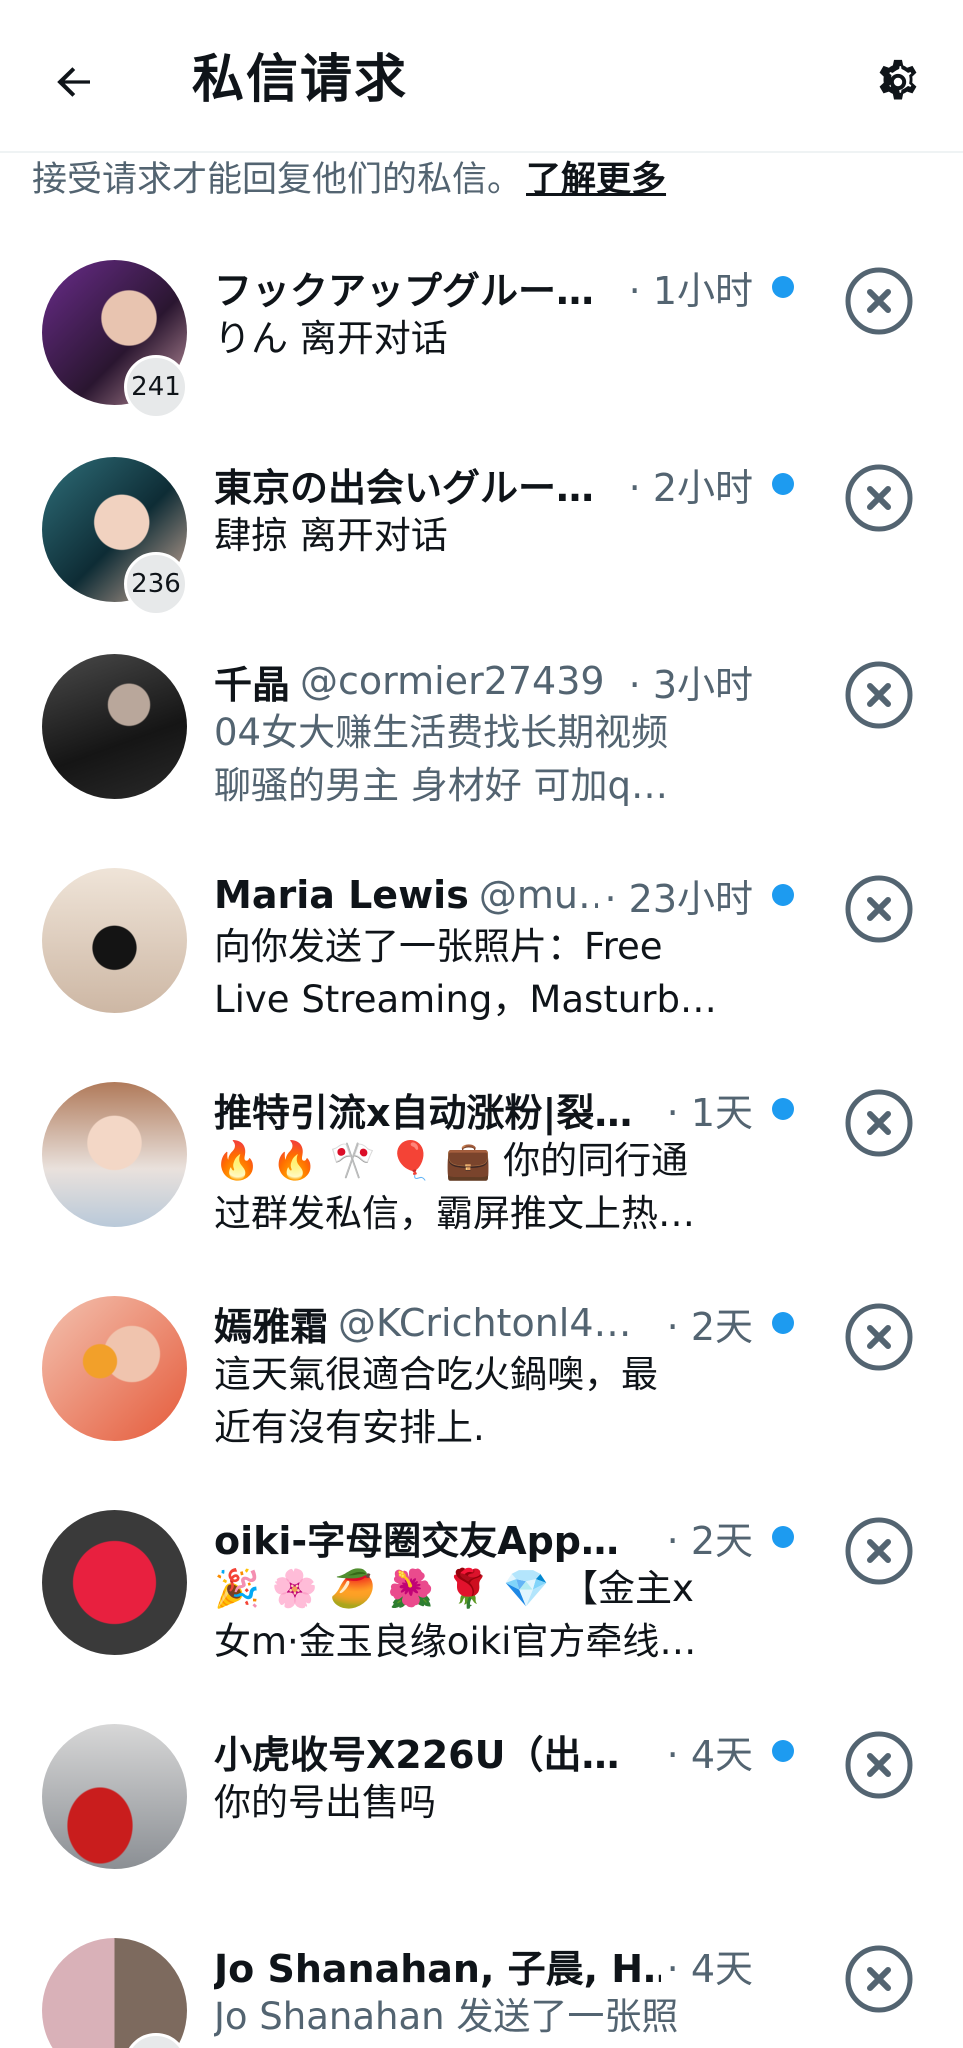 The height and width of the screenshot is (2048, 963). I want to click on request-row: 236 東京の出会いグルー… · 2小时肆掠 离开对话, so click(481, 545).